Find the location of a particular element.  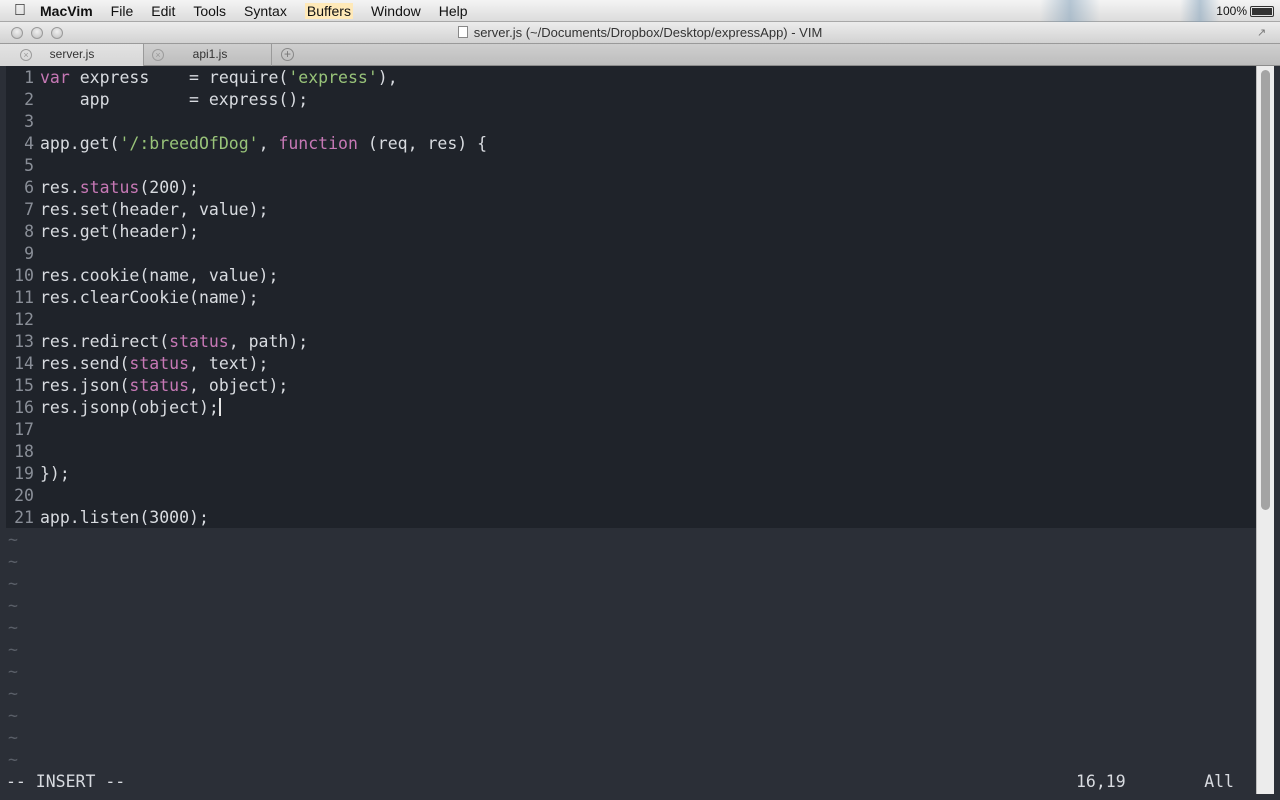

code-line: 5 is located at coordinates (23, 166).